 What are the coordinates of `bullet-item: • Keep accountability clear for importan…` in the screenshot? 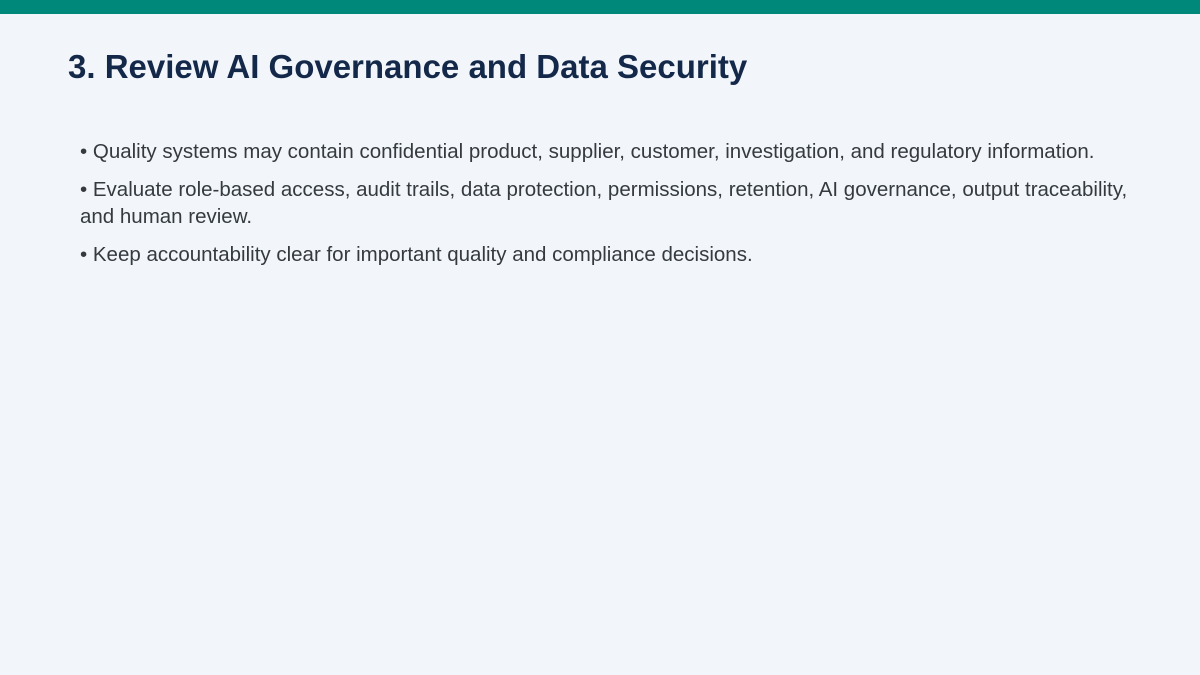 It's located at (416, 254).